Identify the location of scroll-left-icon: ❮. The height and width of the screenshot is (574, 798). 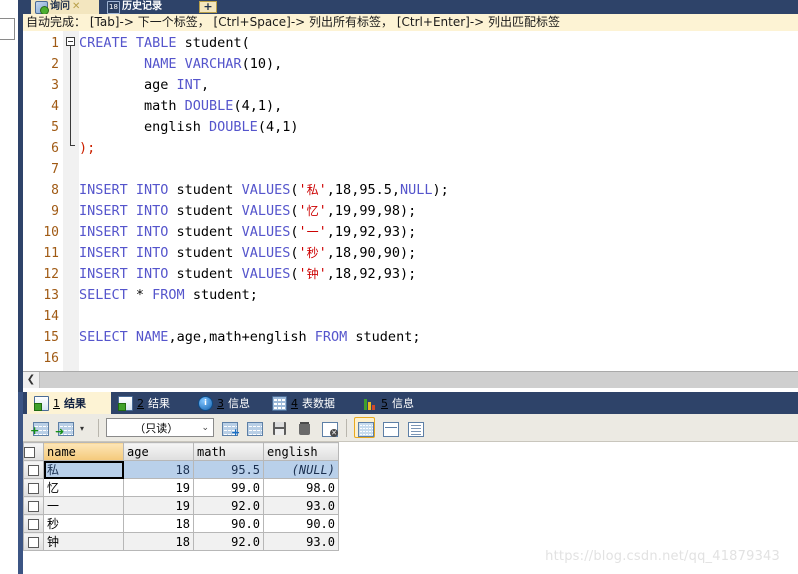
(31, 380).